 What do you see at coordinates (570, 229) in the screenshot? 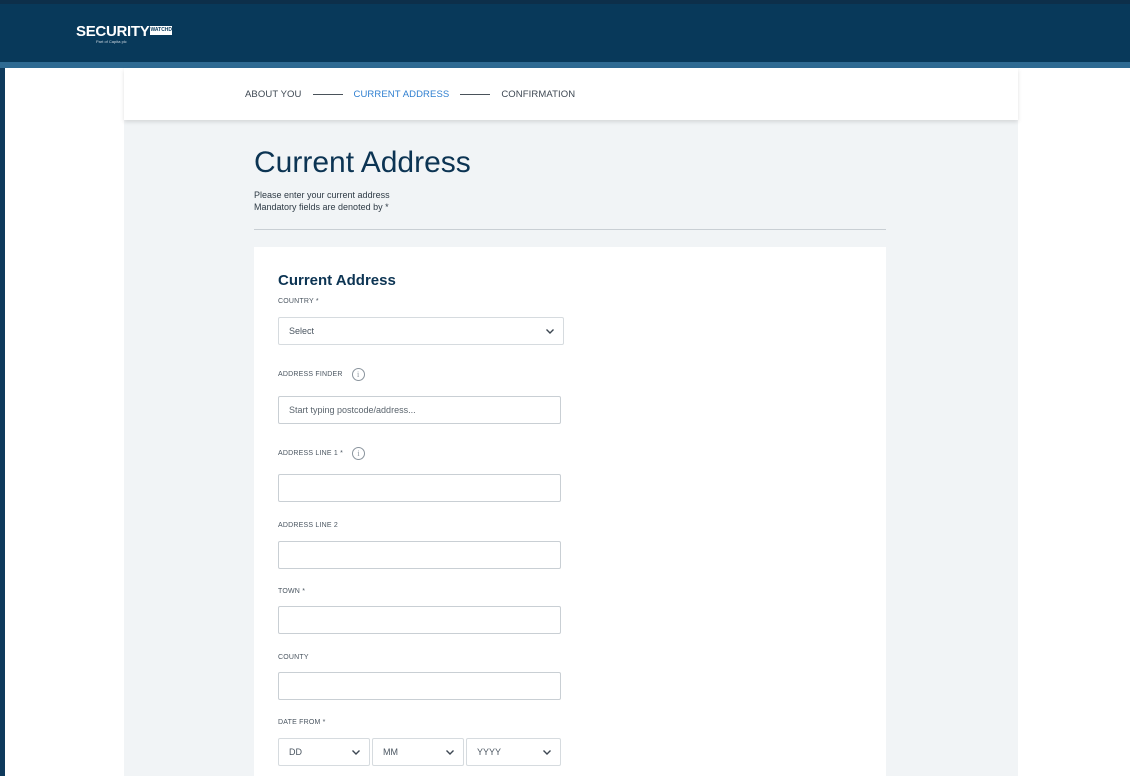
I see `section-divider` at bounding box center [570, 229].